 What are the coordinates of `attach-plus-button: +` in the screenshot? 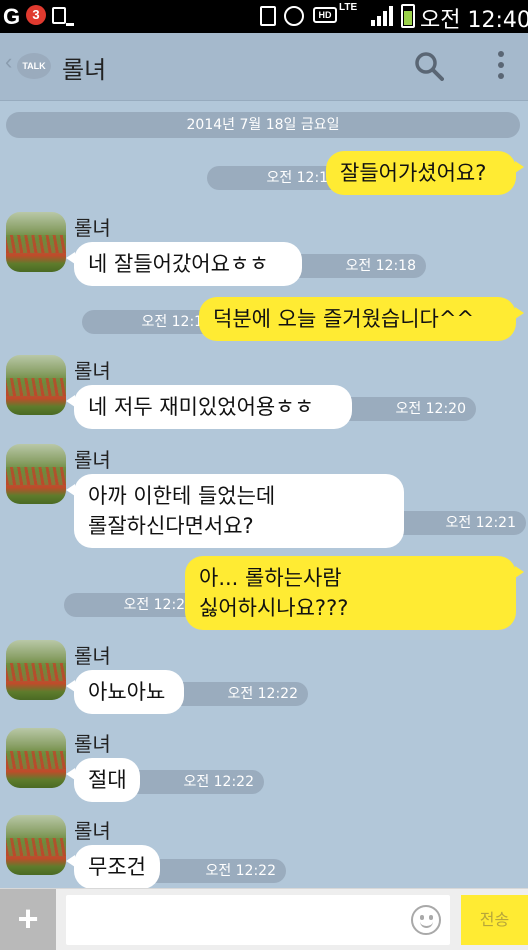 It's located at (28, 919).